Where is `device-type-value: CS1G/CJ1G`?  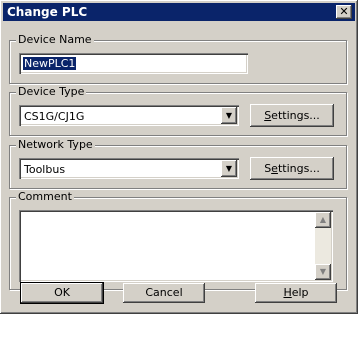
device-type-value: CS1G/CJ1G is located at coordinates (54, 116).